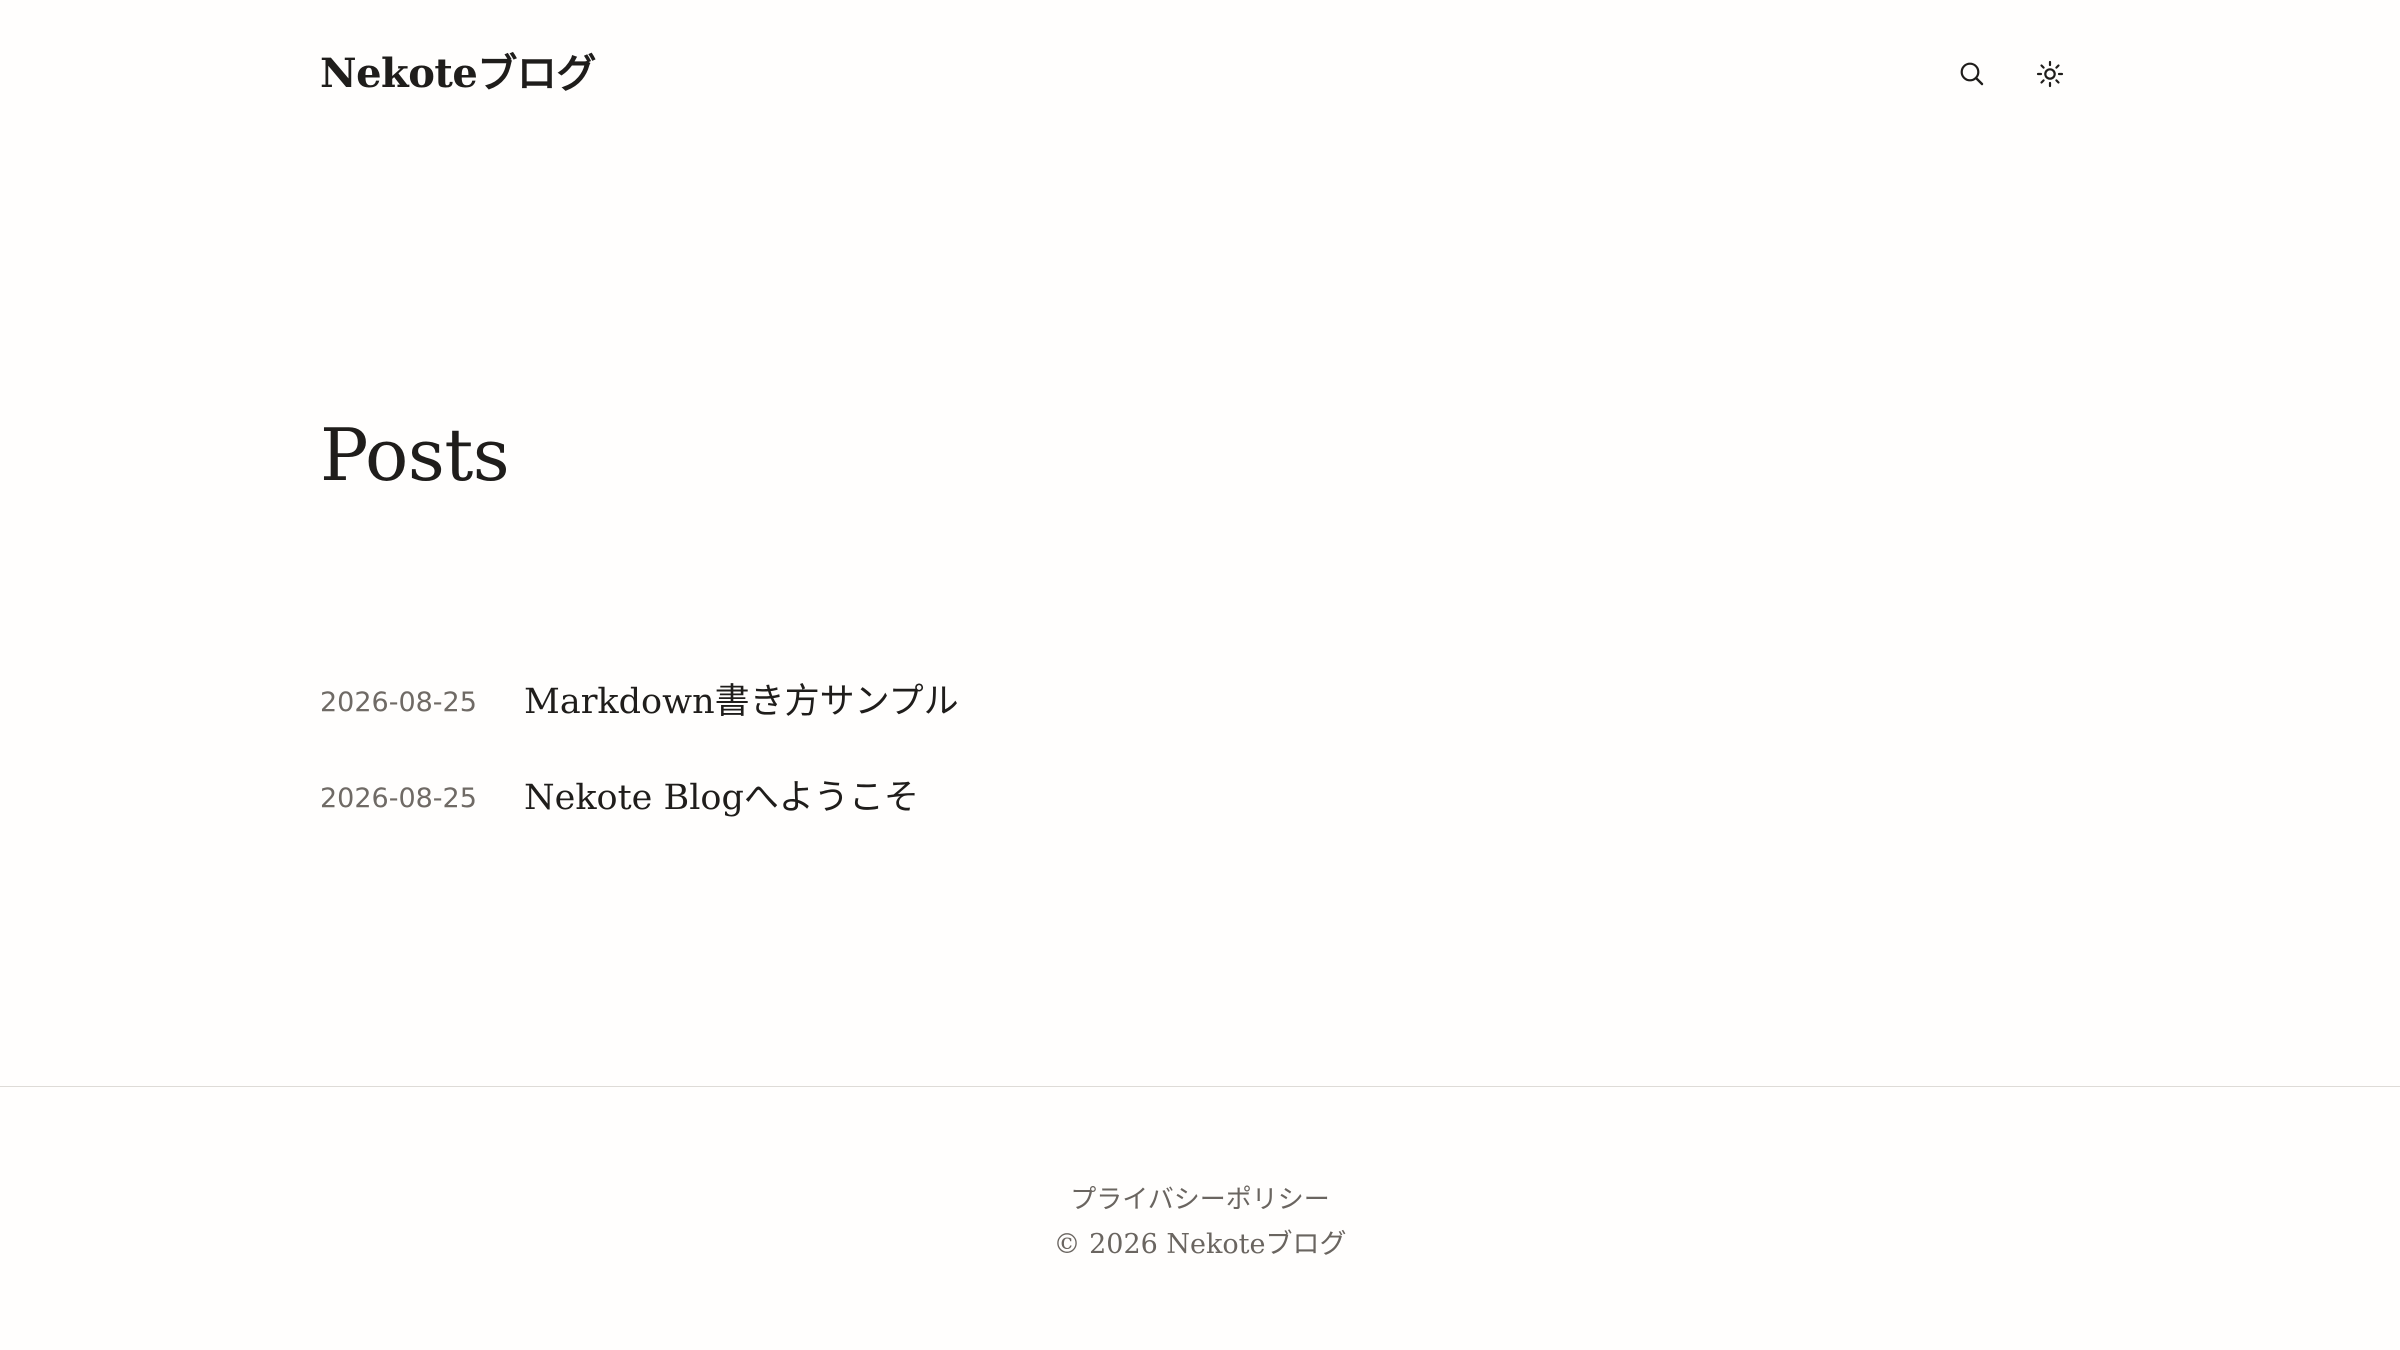 The image size is (2400, 1350). What do you see at coordinates (458, 74) in the screenshot?
I see `site-title-link: Nekoteブログ` at bounding box center [458, 74].